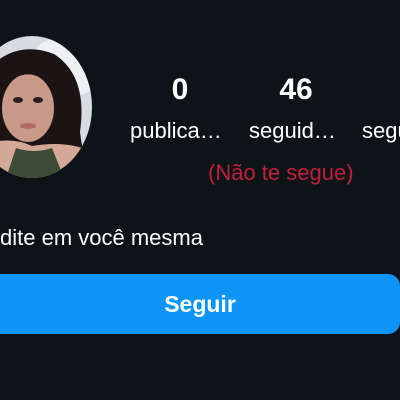 This screenshot has height=400, width=400. Describe the element at coordinates (101, 237) in the screenshot. I see `profile-bio: dite em você mesma` at that location.